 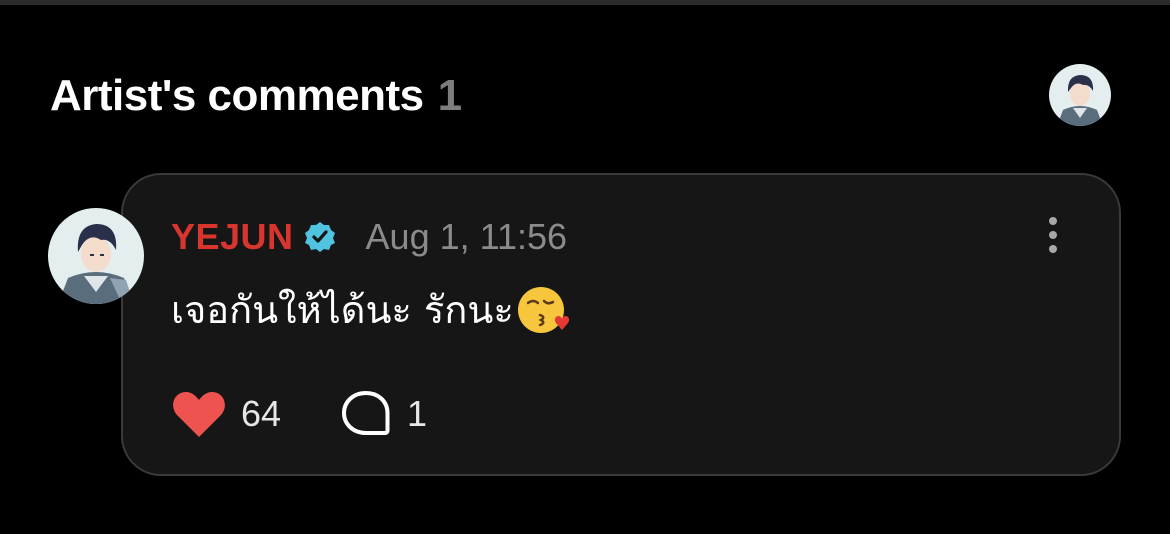 I want to click on comment-count: 1, so click(x=450, y=95).